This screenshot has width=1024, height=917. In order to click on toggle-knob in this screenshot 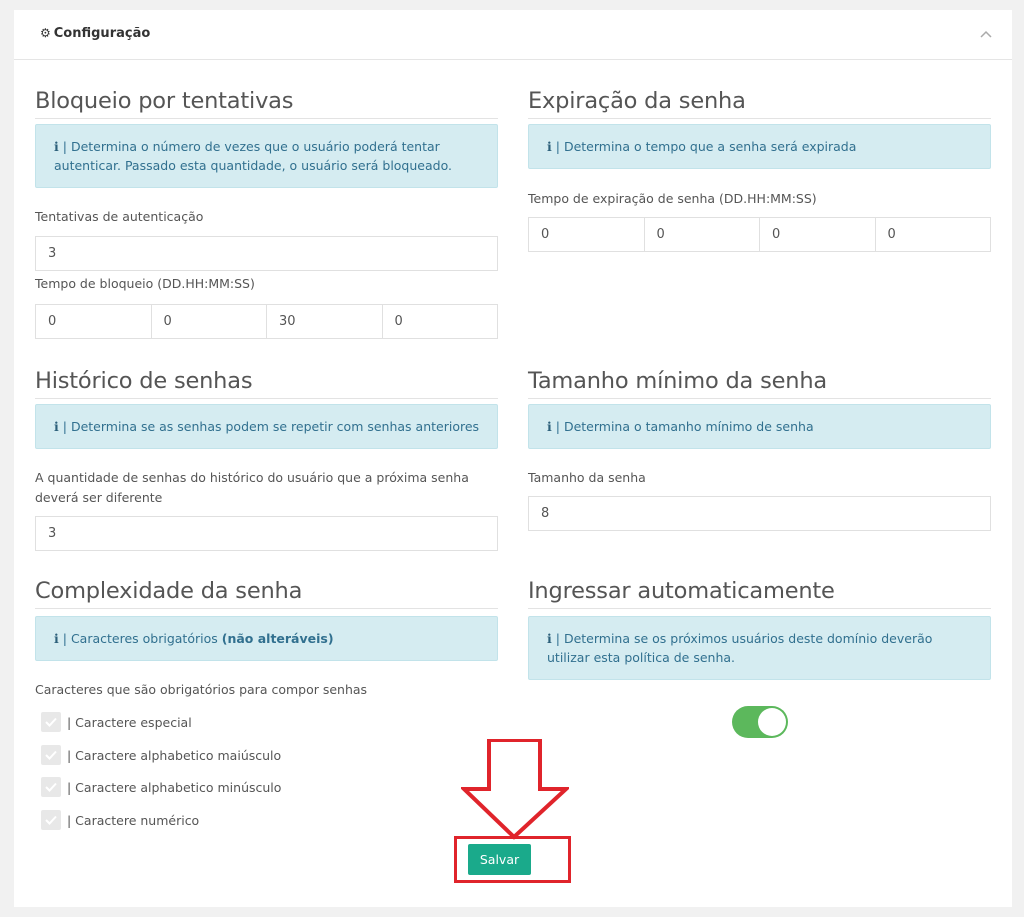, I will do `click(772, 722)`.